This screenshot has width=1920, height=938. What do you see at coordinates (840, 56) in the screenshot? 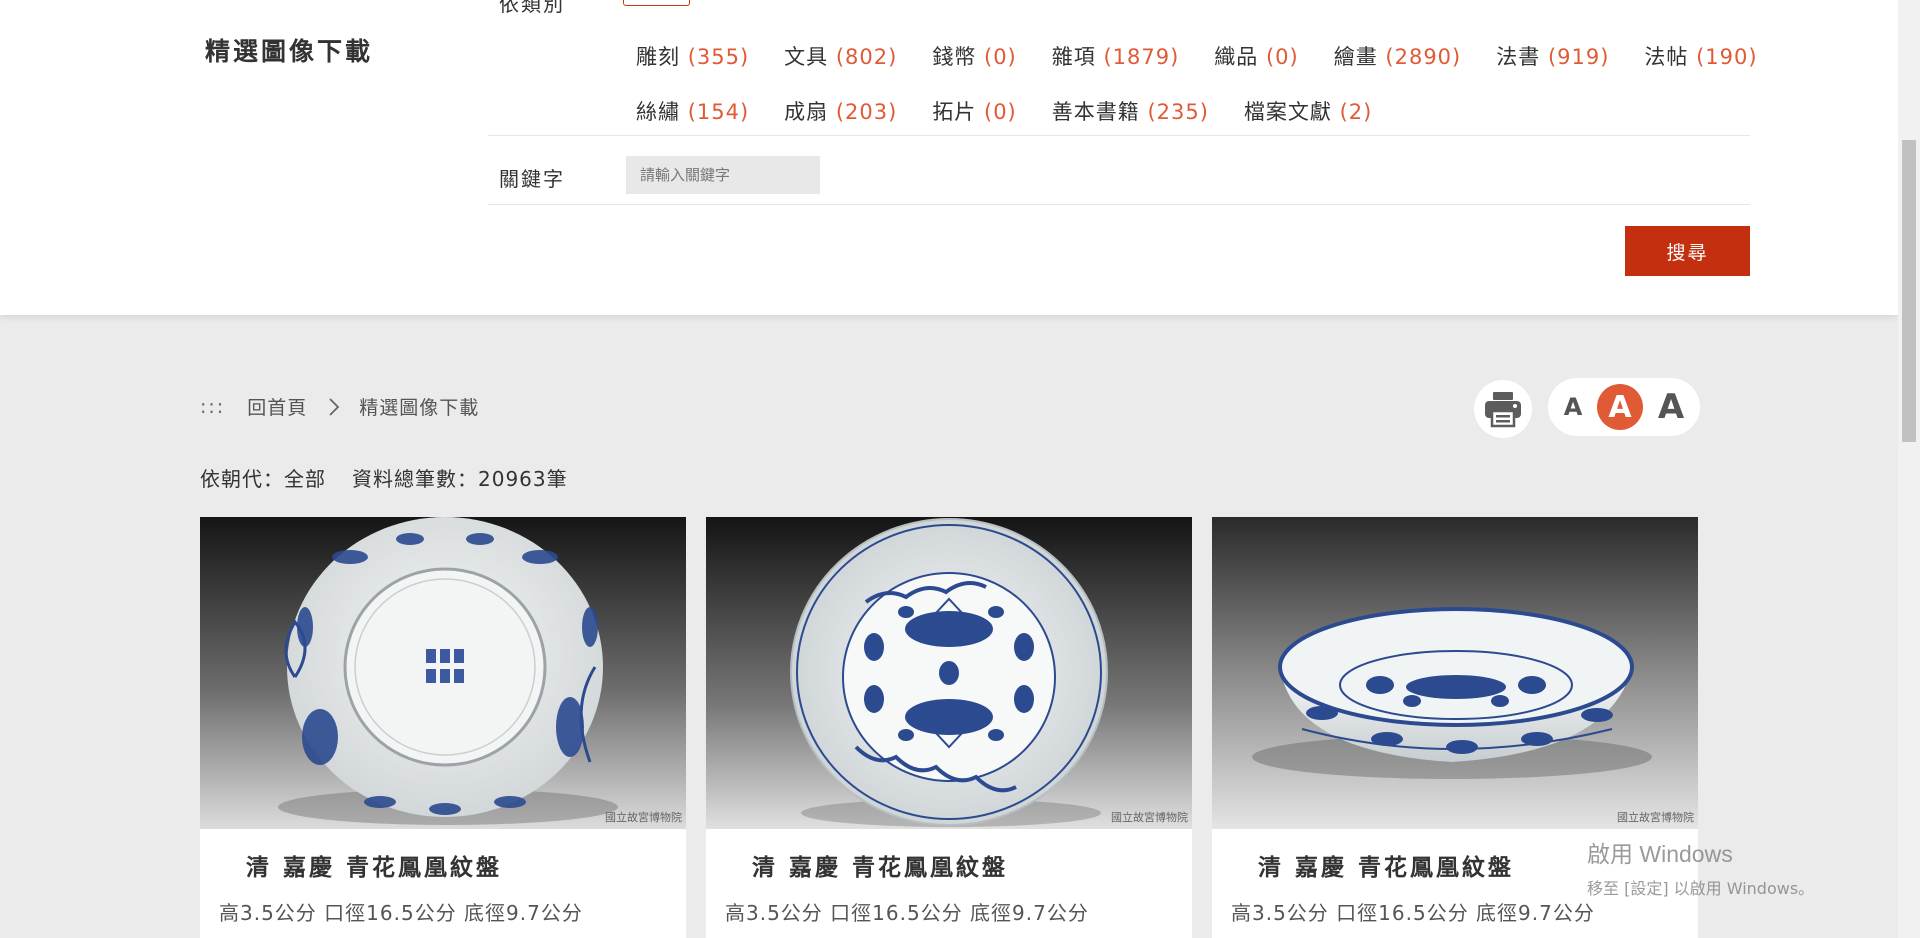
I see `category-item-stationery: 文具 (802)` at bounding box center [840, 56].